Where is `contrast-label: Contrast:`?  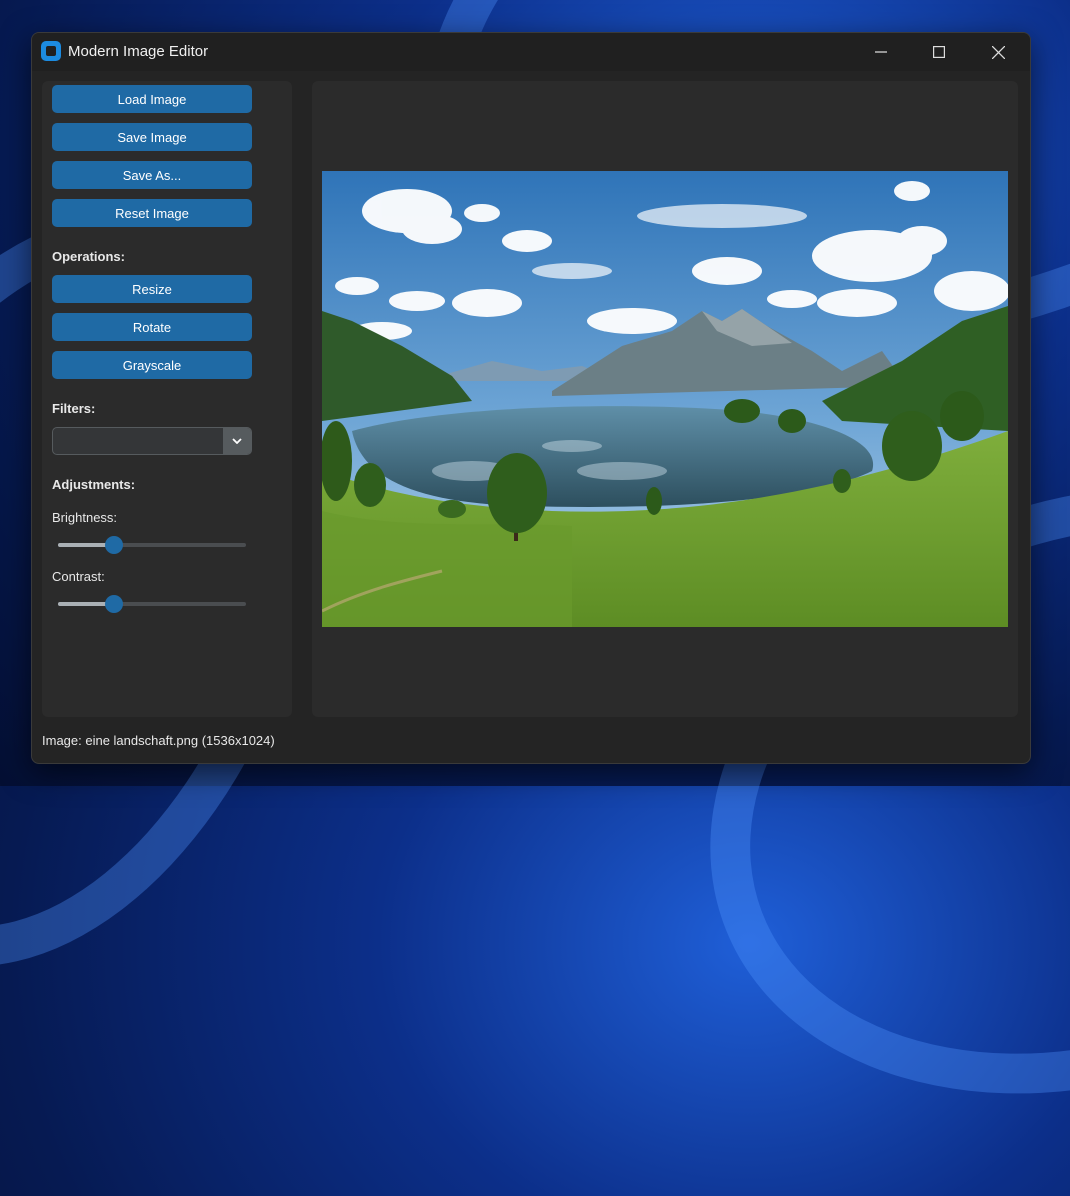
contrast-label: Contrast: is located at coordinates (78, 576).